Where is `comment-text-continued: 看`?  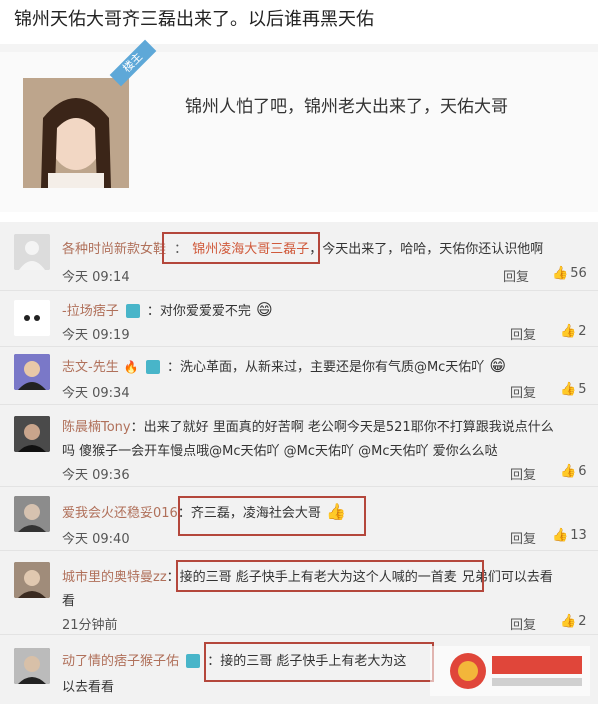
comment-text-continued: 看 is located at coordinates (69, 601).